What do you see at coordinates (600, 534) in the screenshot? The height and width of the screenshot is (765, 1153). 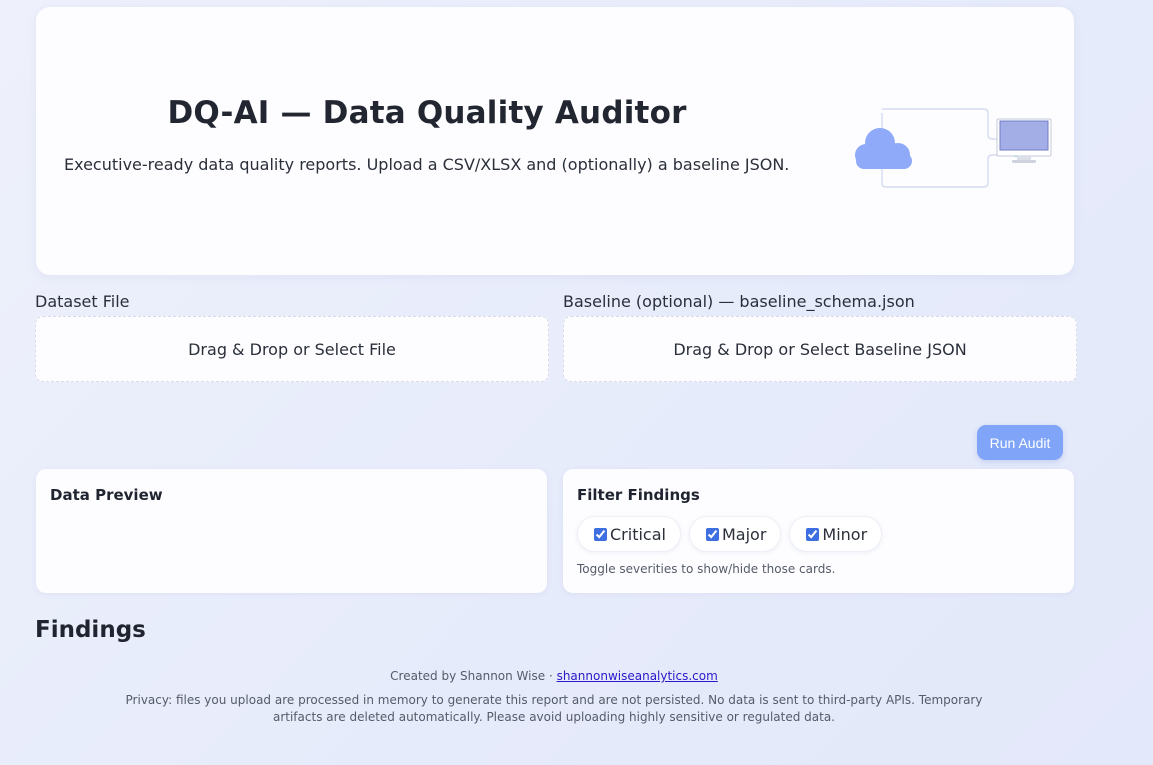 I see `critical-checkbox` at bounding box center [600, 534].